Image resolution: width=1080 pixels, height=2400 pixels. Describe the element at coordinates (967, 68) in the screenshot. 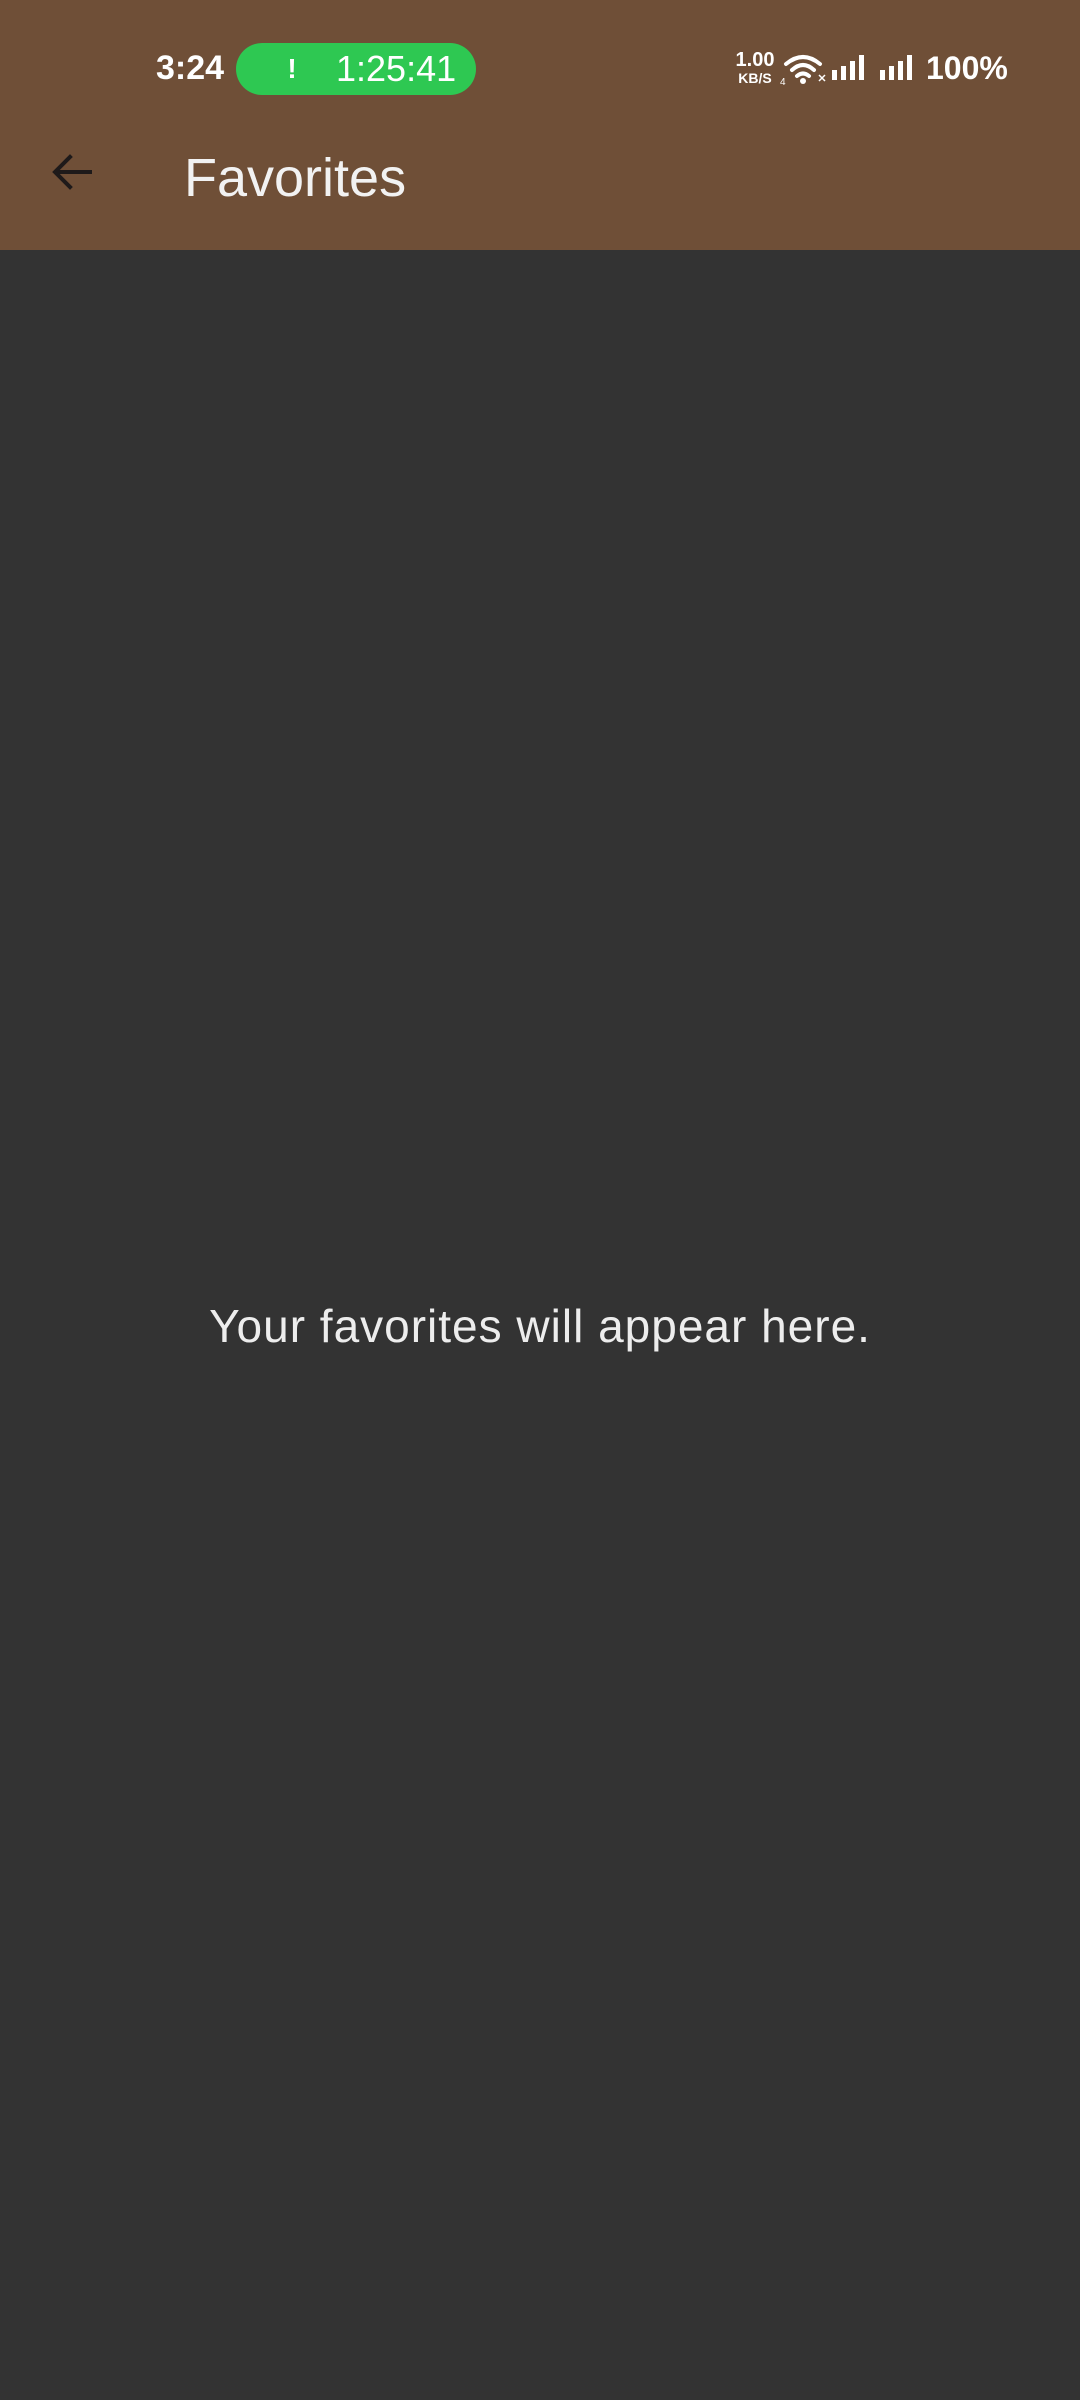

I see `battery-level: 100%` at that location.